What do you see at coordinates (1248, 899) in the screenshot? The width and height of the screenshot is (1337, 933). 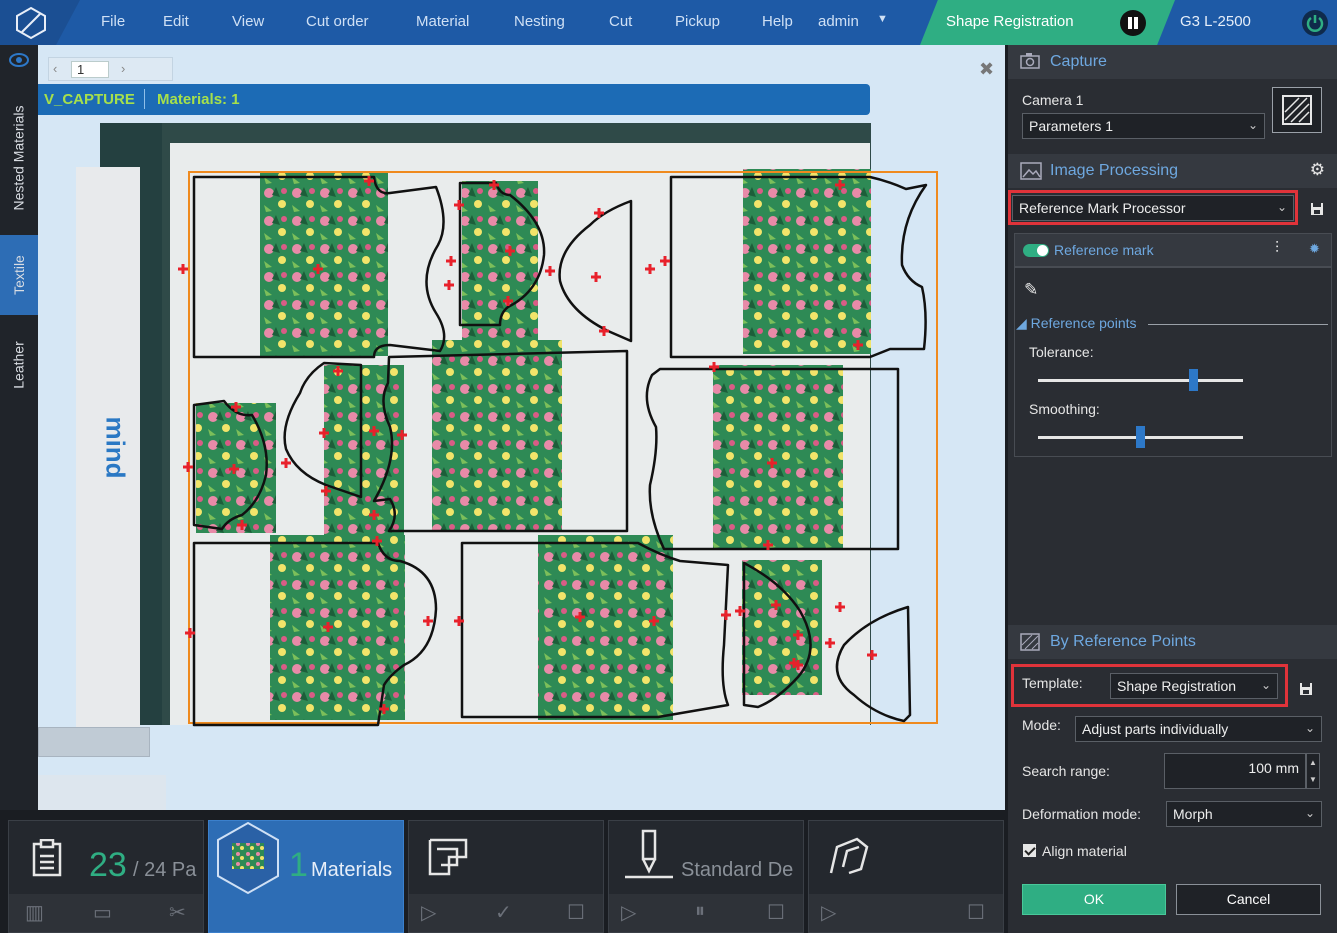 I see `cancel-button: Cancel` at bounding box center [1248, 899].